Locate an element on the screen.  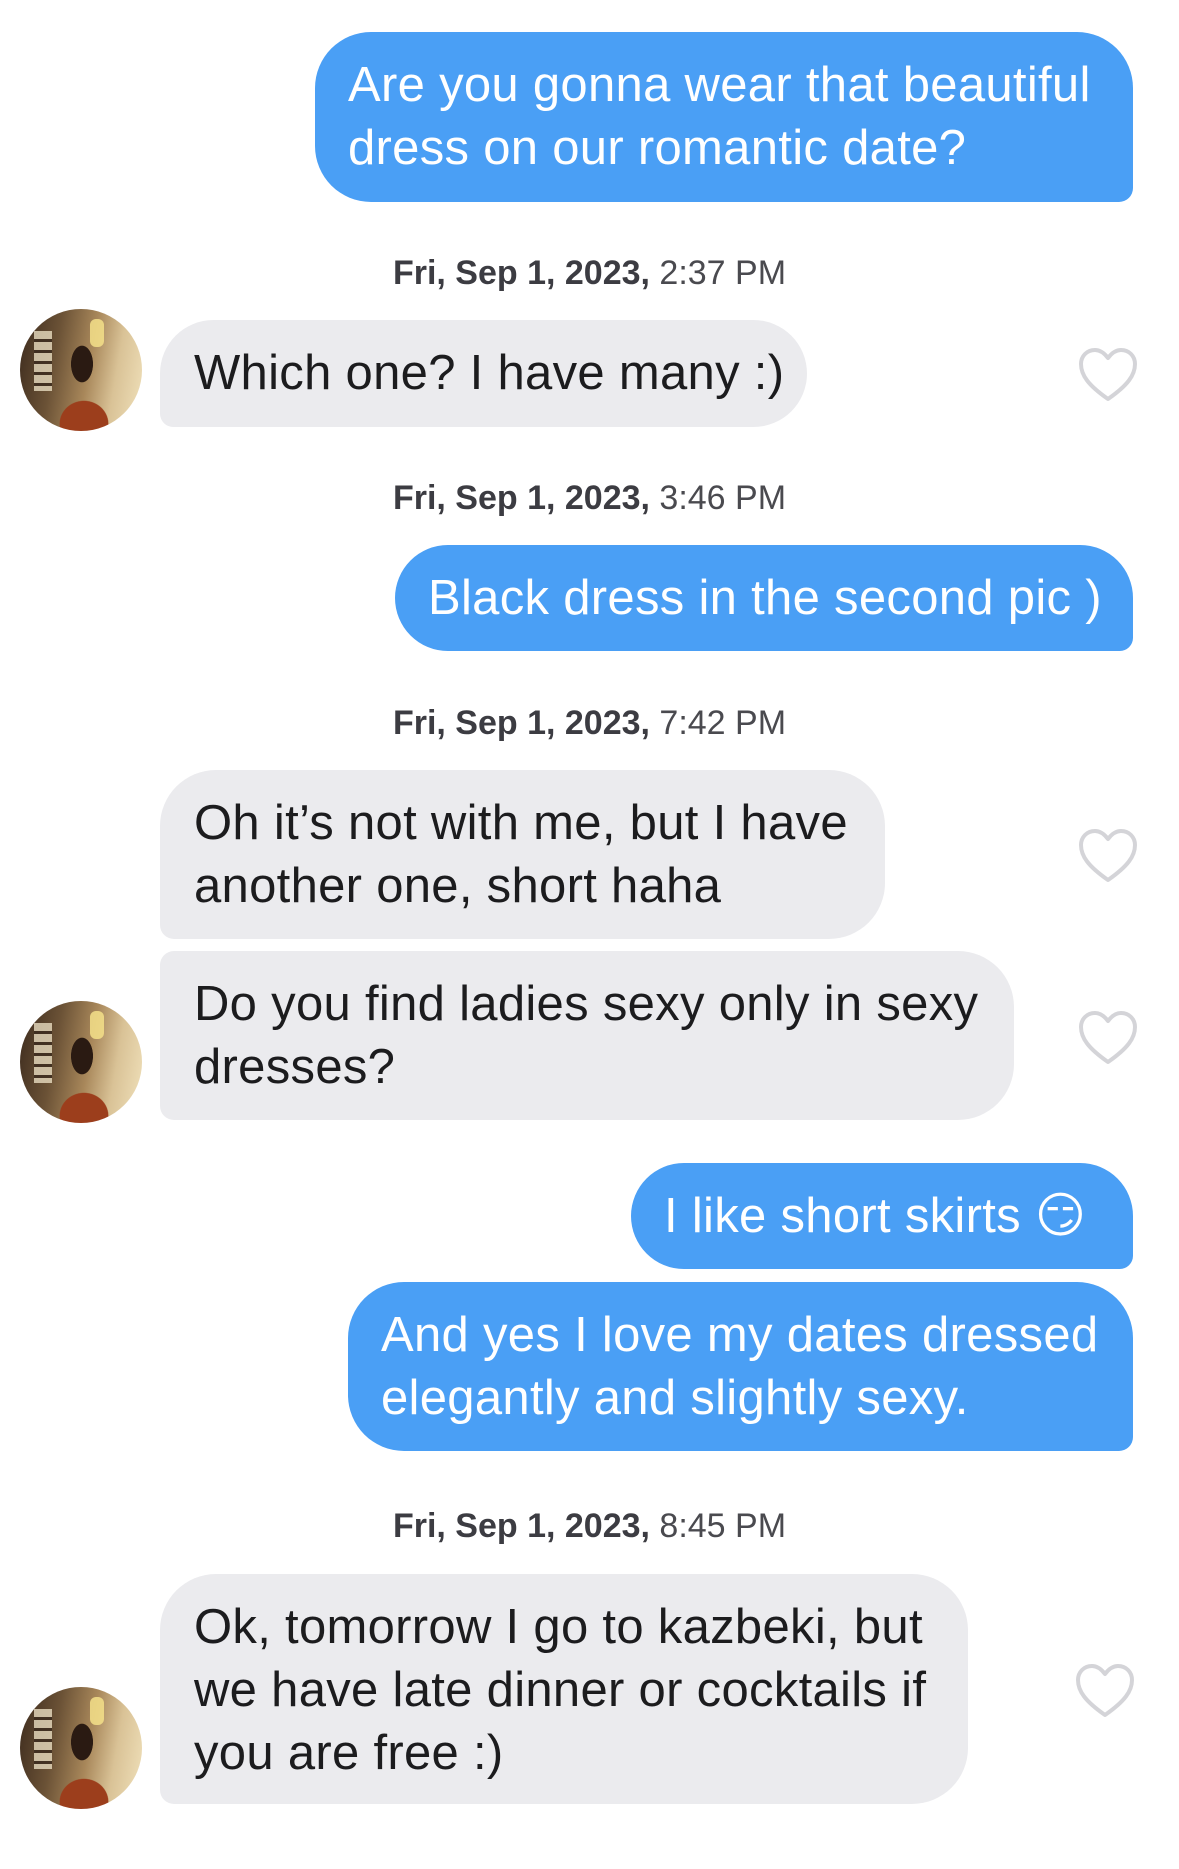
message-line: we have late dinner or cocktails if is located at coordinates (560, 1690).